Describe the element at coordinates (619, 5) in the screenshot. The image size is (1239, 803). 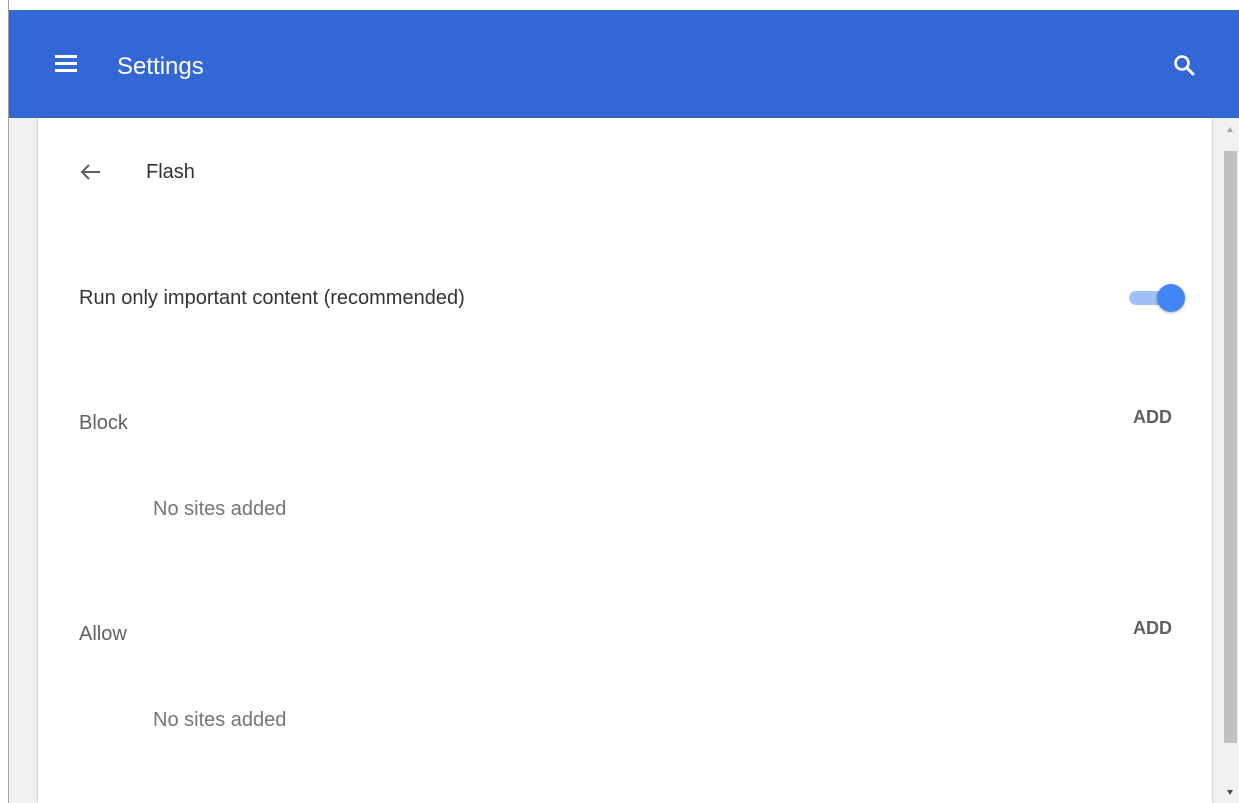
I see `top-border` at that location.